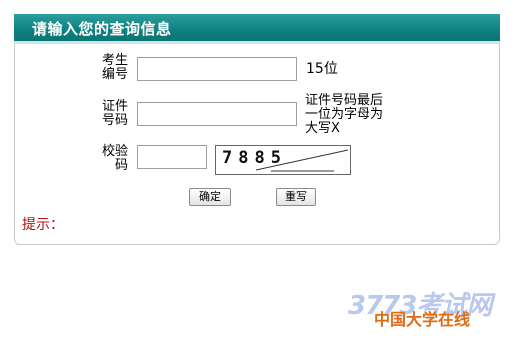  I want to click on watermark-logo-bottom: 中国大学在线, so click(422, 319).